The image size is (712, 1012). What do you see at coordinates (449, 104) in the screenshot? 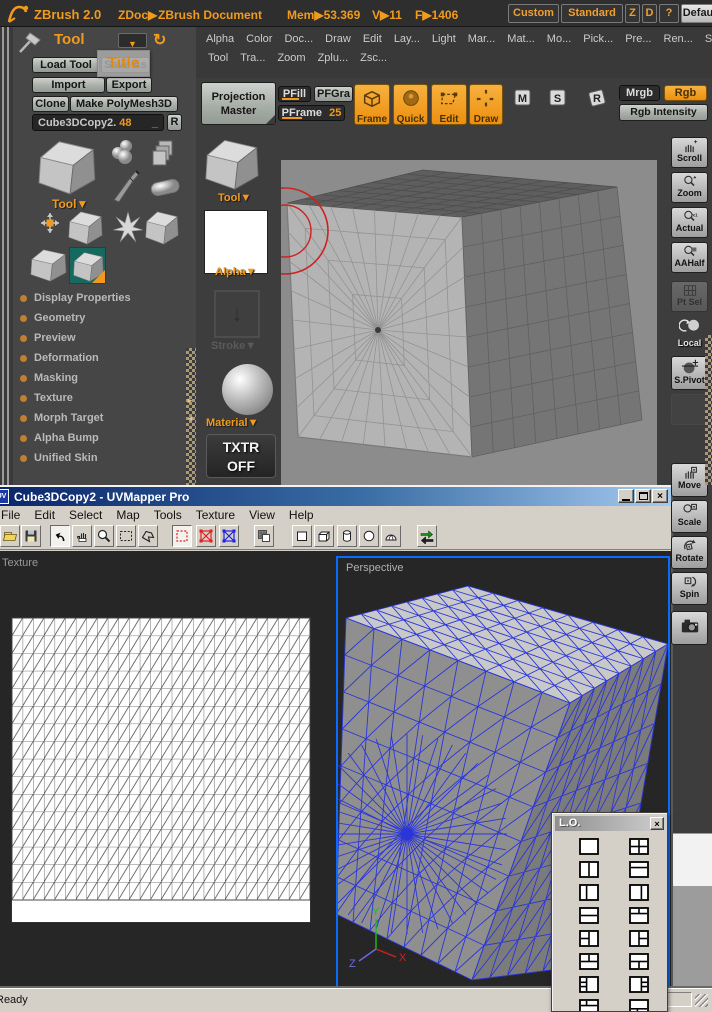
I see `edit-button: Edit` at bounding box center [449, 104].